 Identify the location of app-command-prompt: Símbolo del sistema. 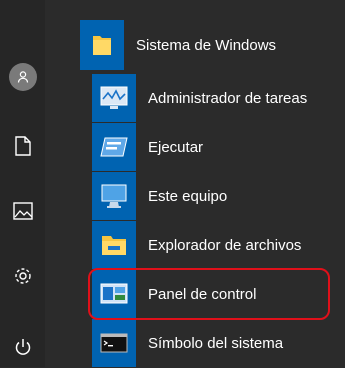
(218, 343).